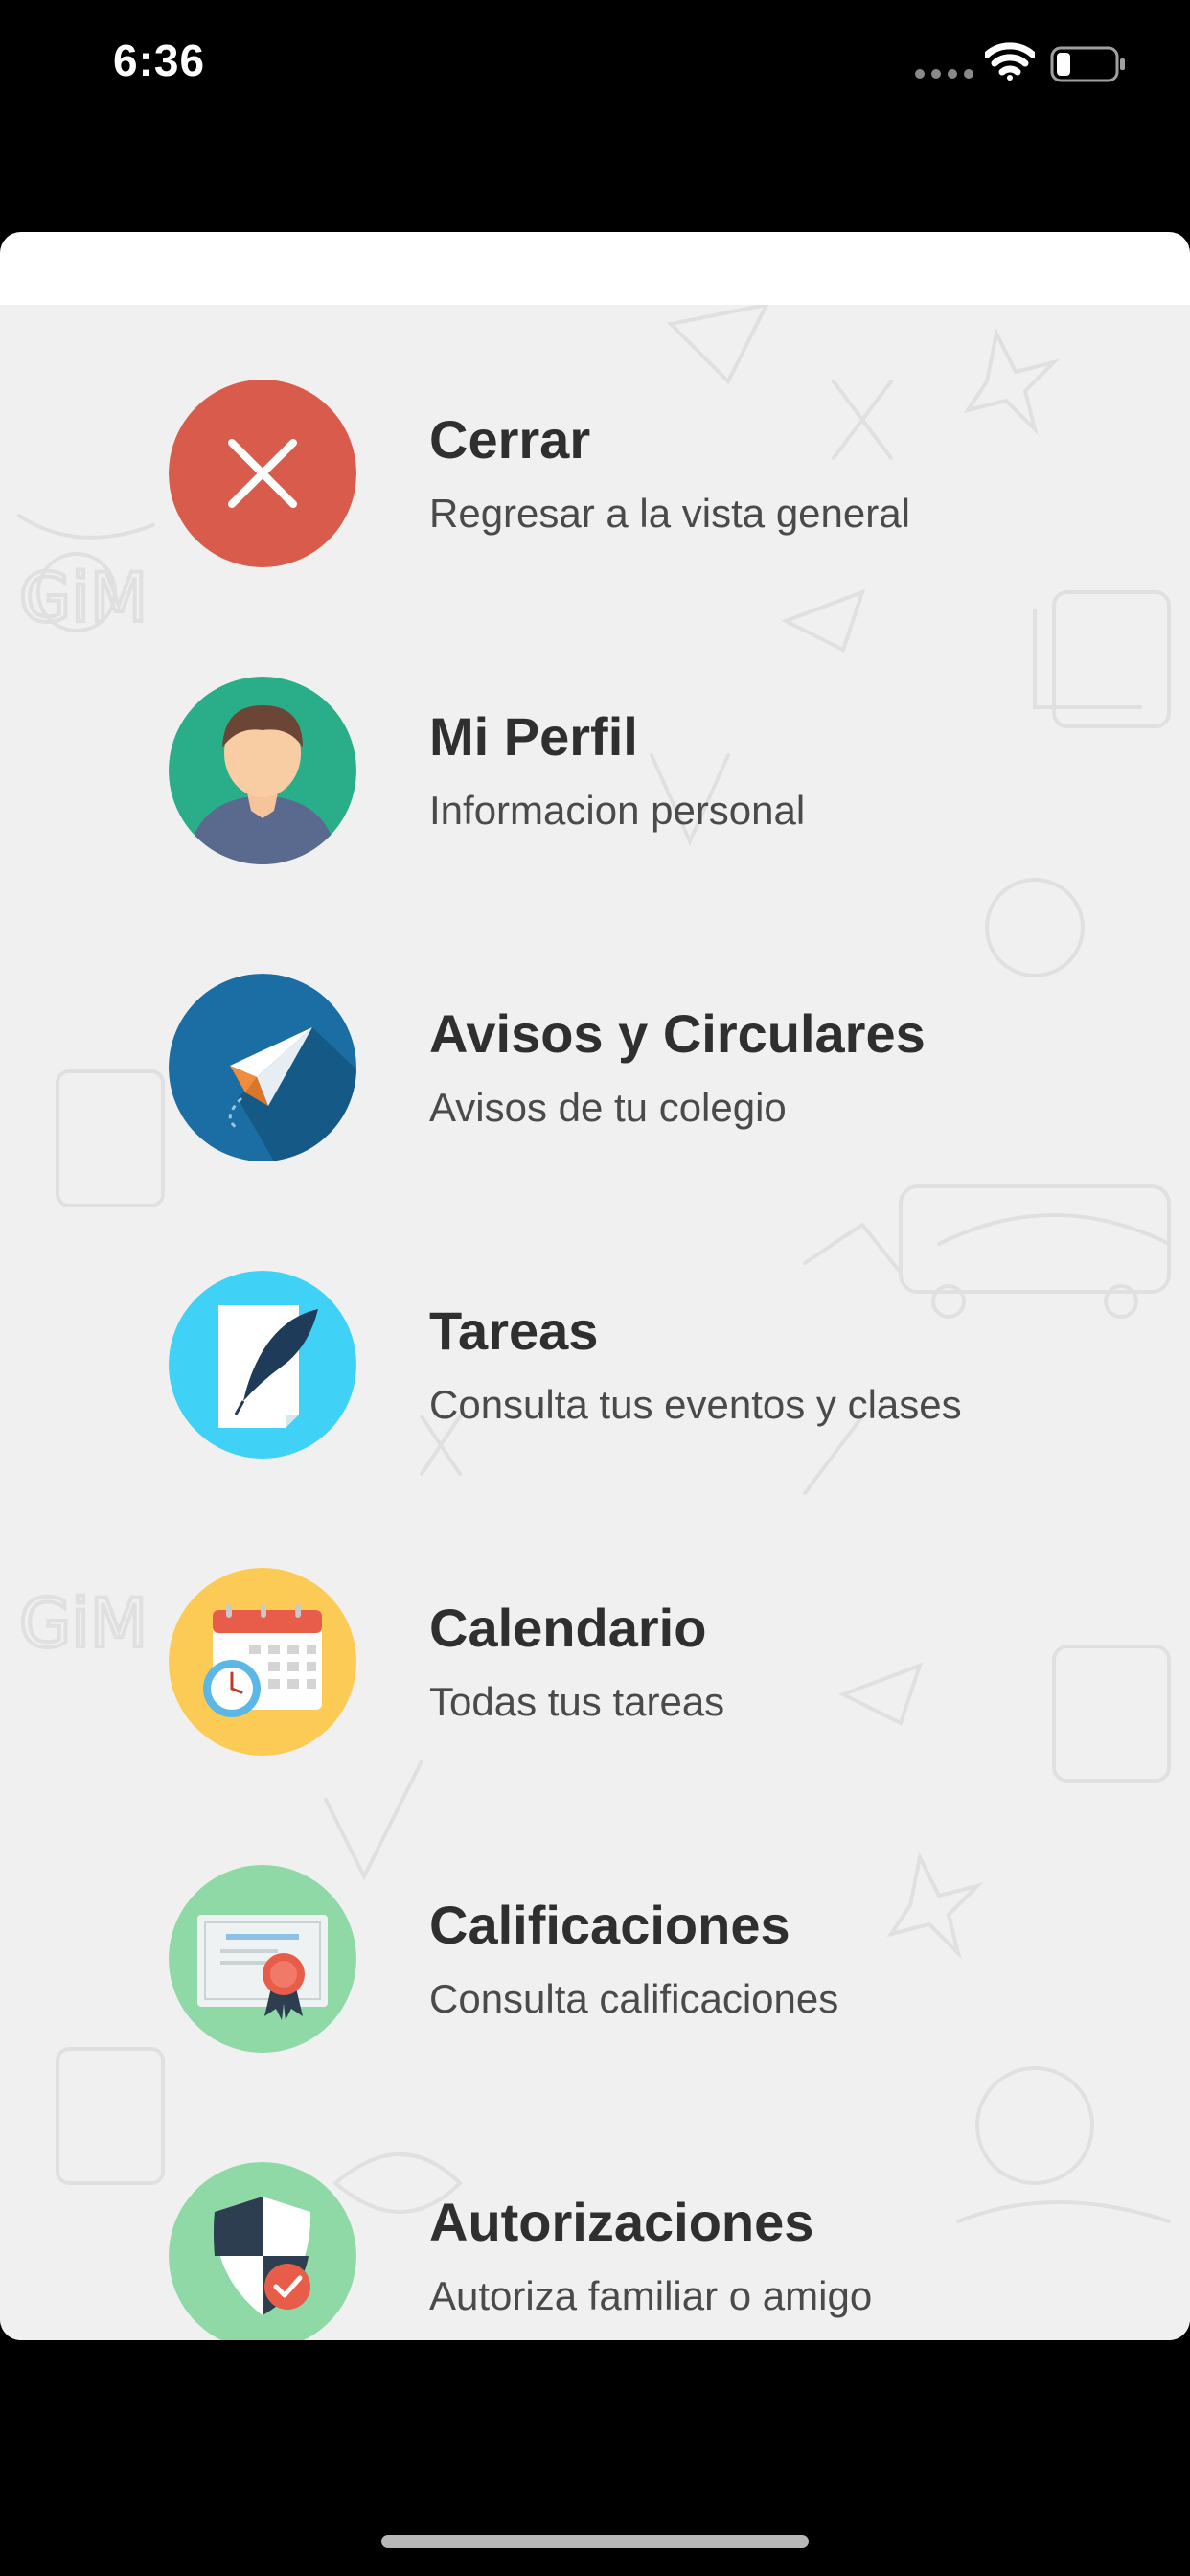 This screenshot has height=2576, width=1190. I want to click on menu-item-tareas: Tareas Consulta tus eventos y clases, so click(595, 1414).